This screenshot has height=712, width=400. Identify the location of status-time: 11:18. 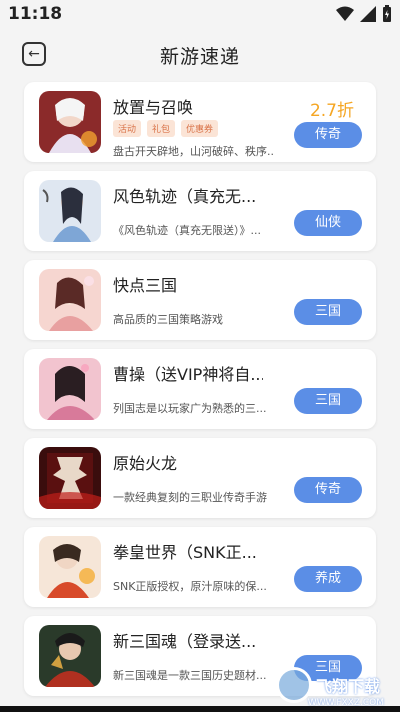
(35, 14).